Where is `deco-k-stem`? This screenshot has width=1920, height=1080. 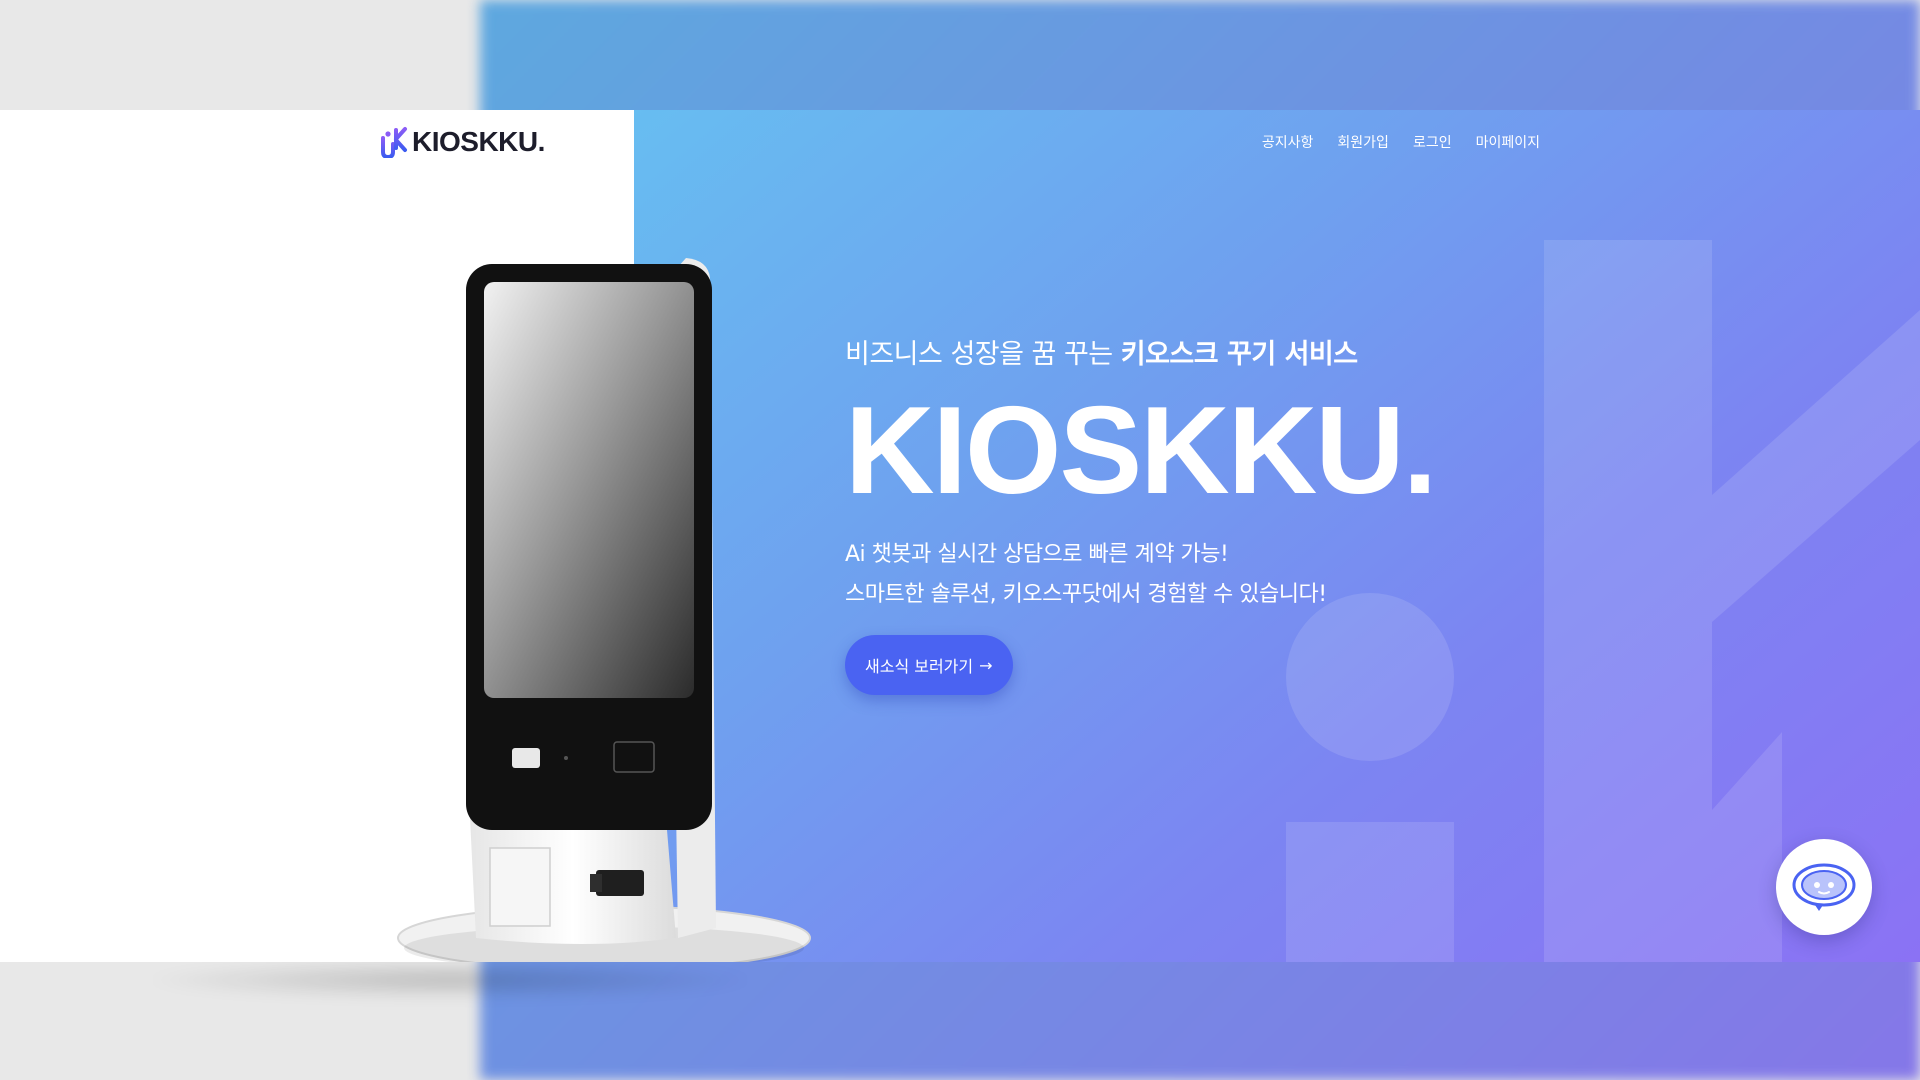
deco-k-stem is located at coordinates (1628, 601).